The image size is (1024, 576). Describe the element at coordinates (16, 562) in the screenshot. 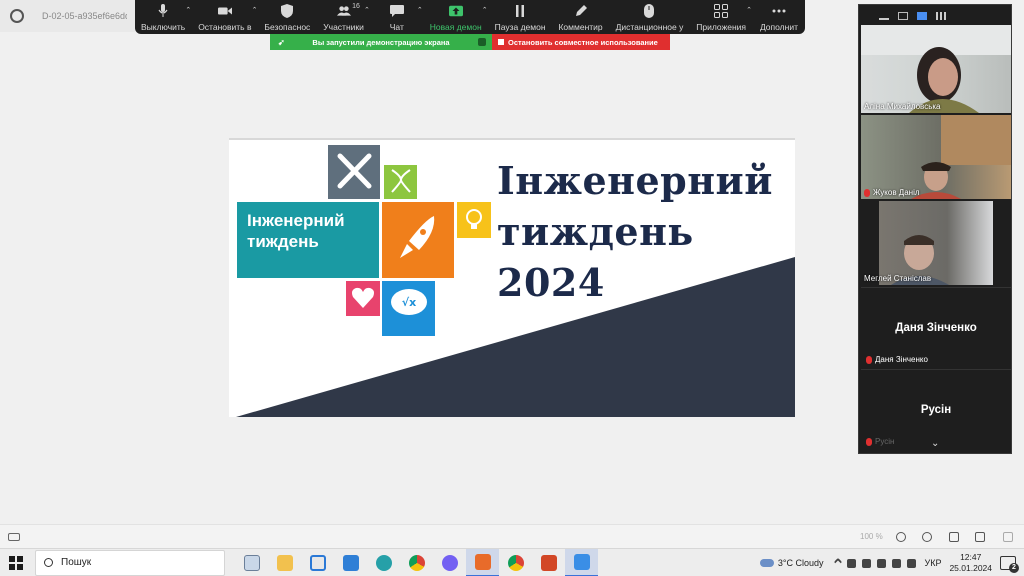

I see `windows-start-icon` at that location.